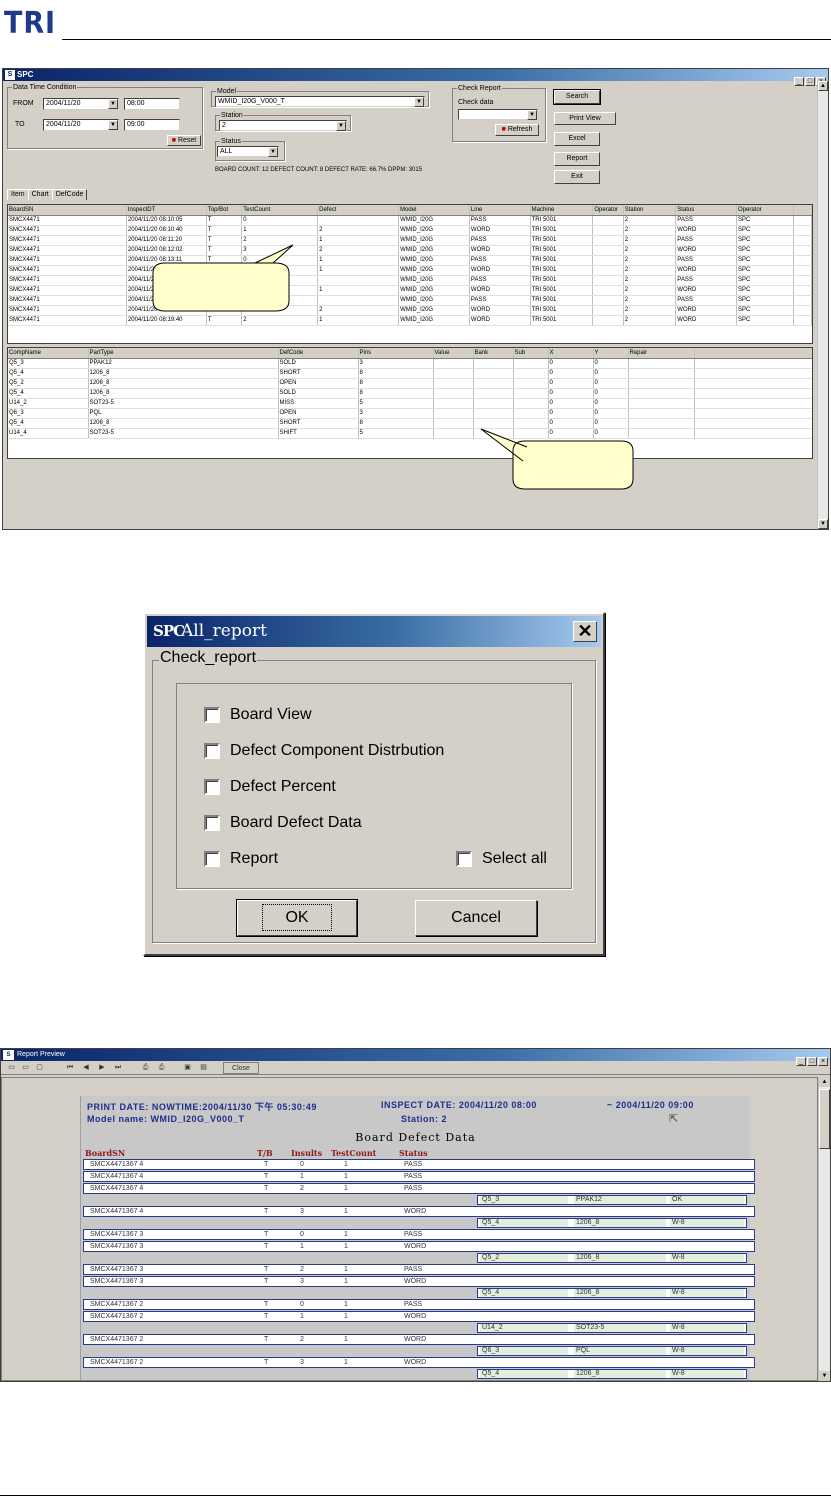 Image resolution: width=831 pixels, height=1498 pixels. What do you see at coordinates (41, 1054) in the screenshot?
I see `preview-title: Report Preview` at bounding box center [41, 1054].